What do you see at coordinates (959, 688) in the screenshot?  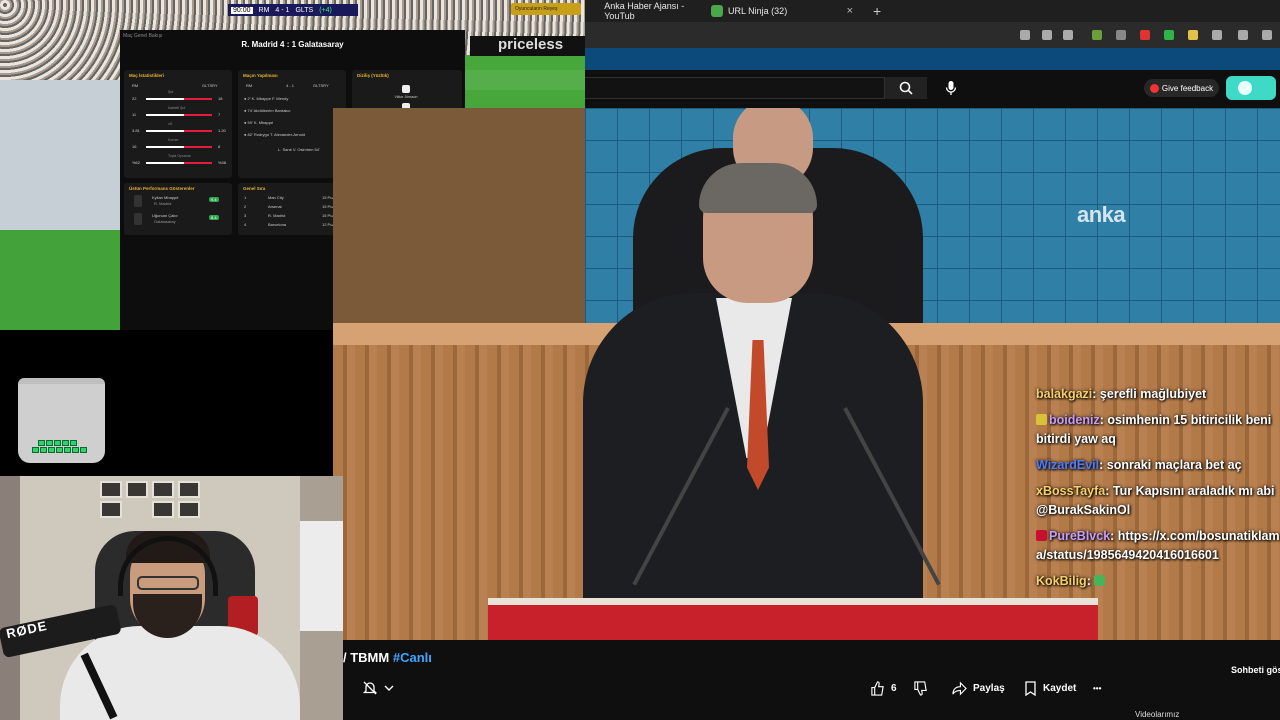 I see `share-icon` at bounding box center [959, 688].